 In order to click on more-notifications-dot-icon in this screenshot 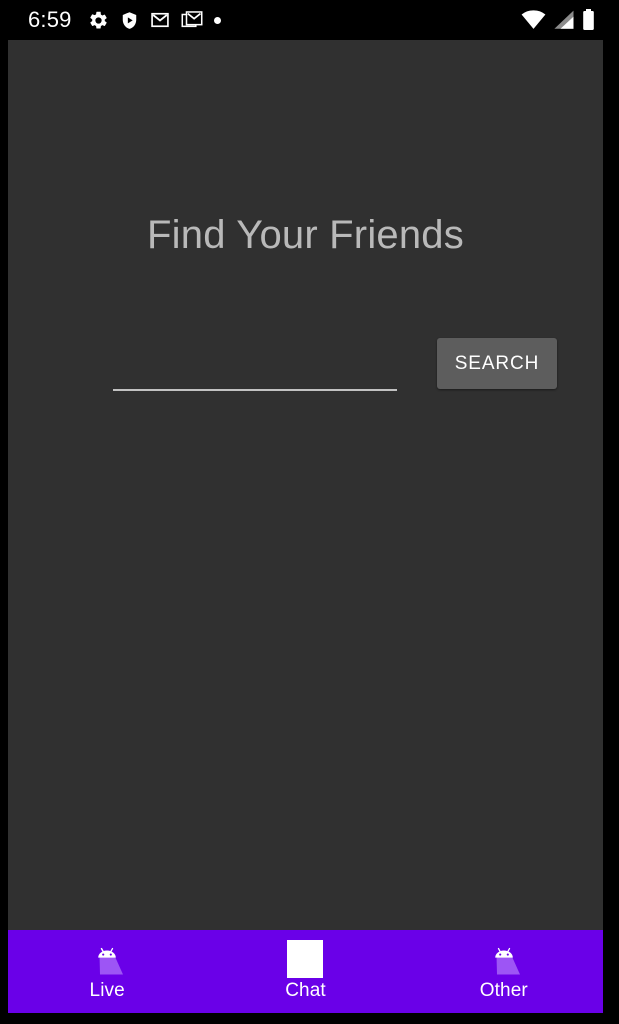, I will do `click(217, 20)`.